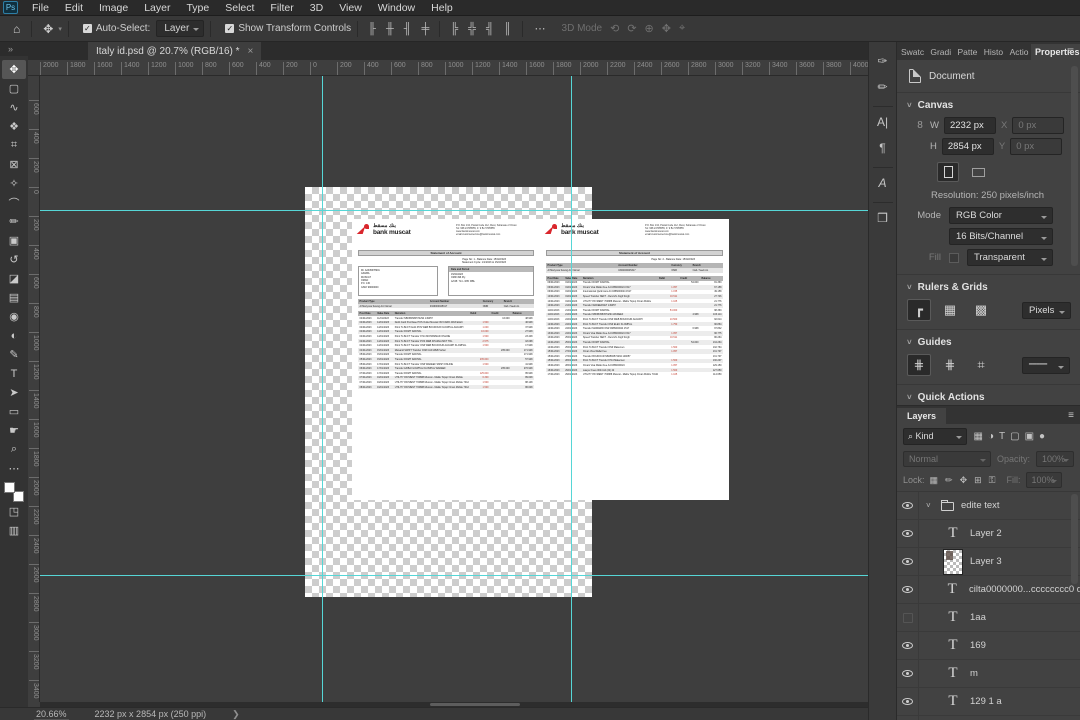 This screenshot has width=1080, height=720. I want to click on auto-select-target-dropdown: Layer, so click(180, 28).